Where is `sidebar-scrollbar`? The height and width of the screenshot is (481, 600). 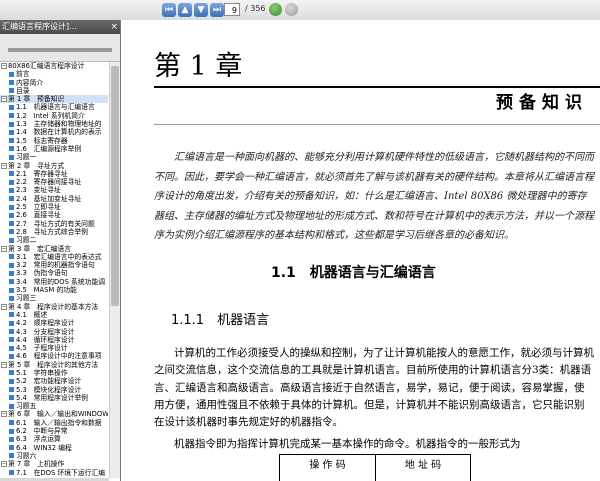
sidebar-scrollbar is located at coordinates (114, 270).